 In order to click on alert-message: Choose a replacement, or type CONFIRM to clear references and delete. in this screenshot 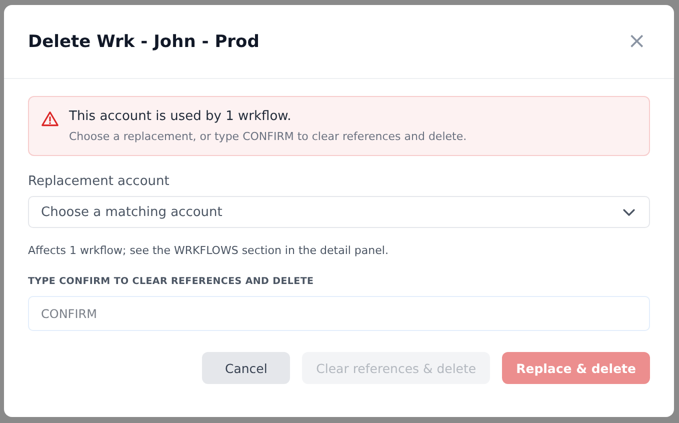, I will do `click(268, 136)`.